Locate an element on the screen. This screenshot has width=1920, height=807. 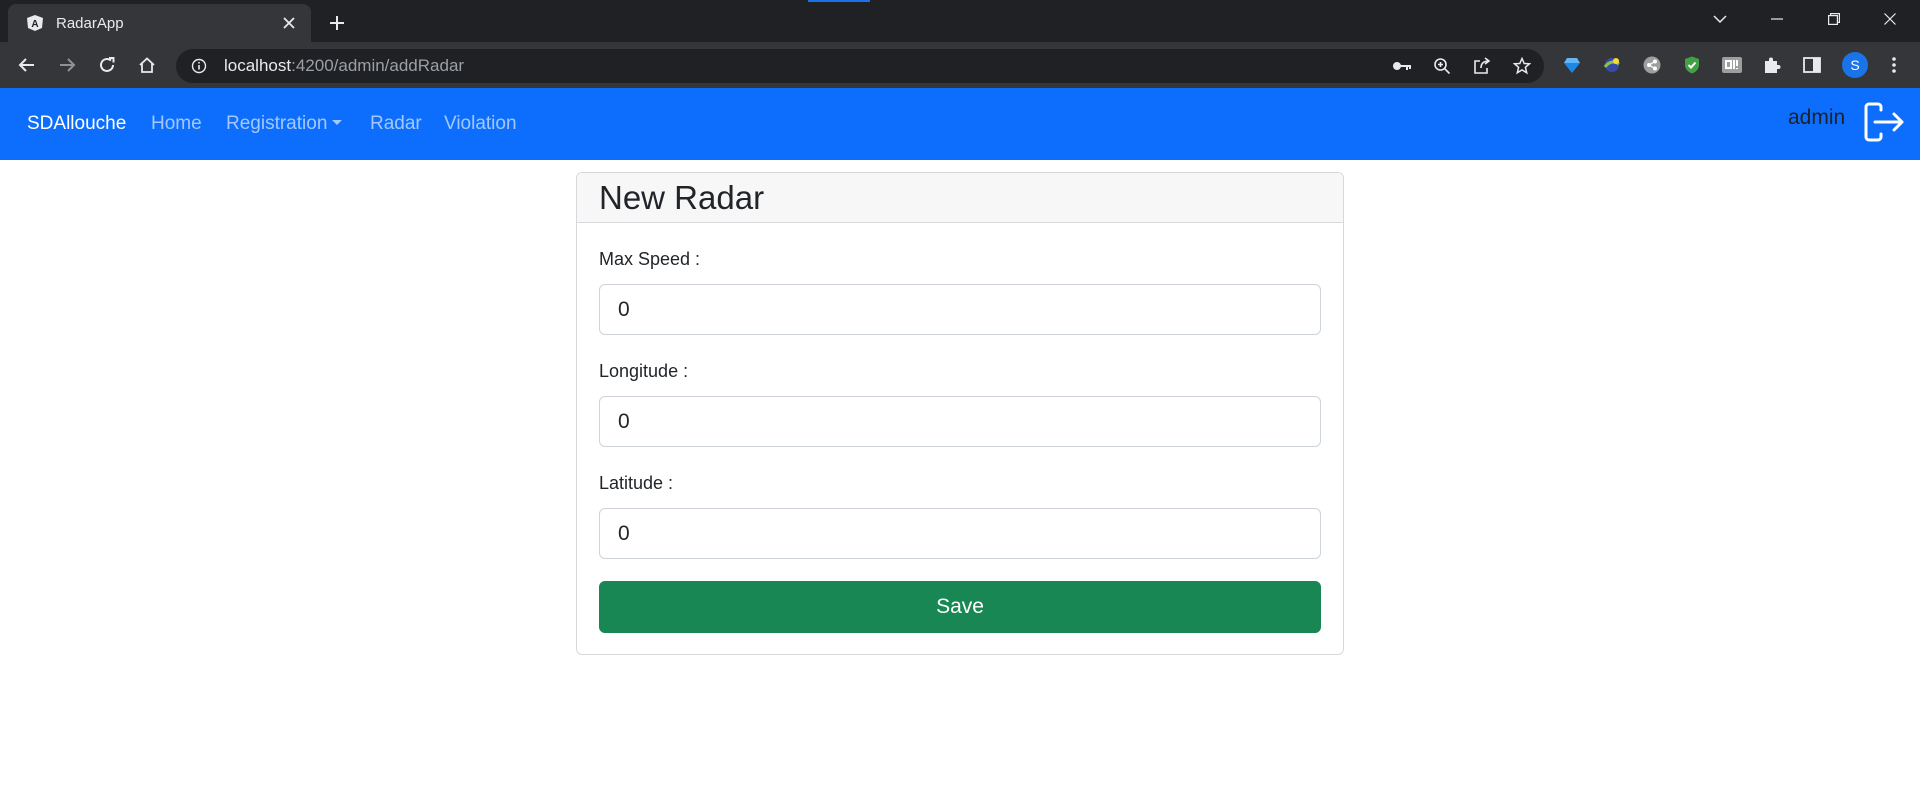
nav-link-radar: Radar is located at coordinates (396, 124).